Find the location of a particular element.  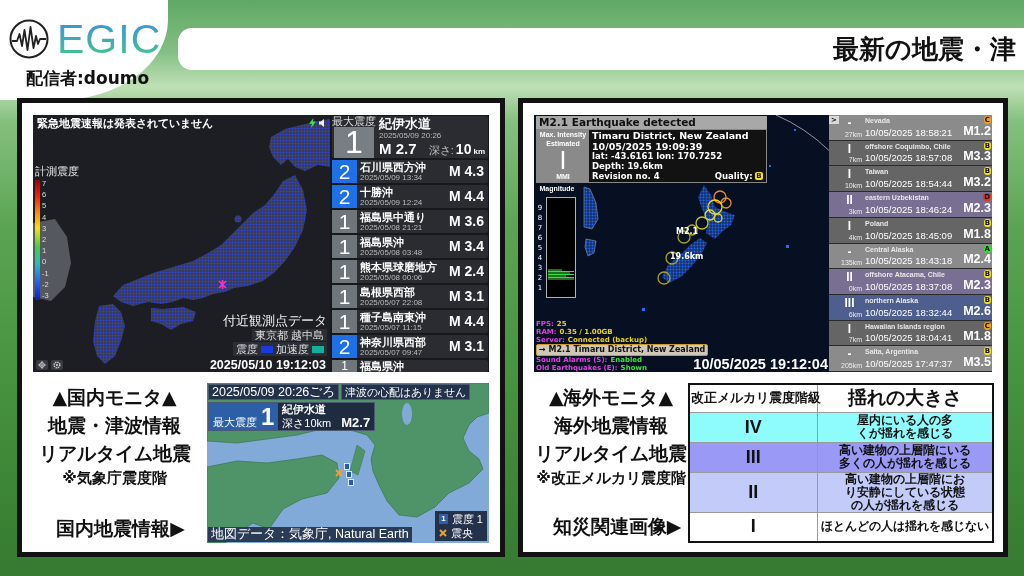

place-name: 神奈川県西部 is located at coordinates (393, 341).